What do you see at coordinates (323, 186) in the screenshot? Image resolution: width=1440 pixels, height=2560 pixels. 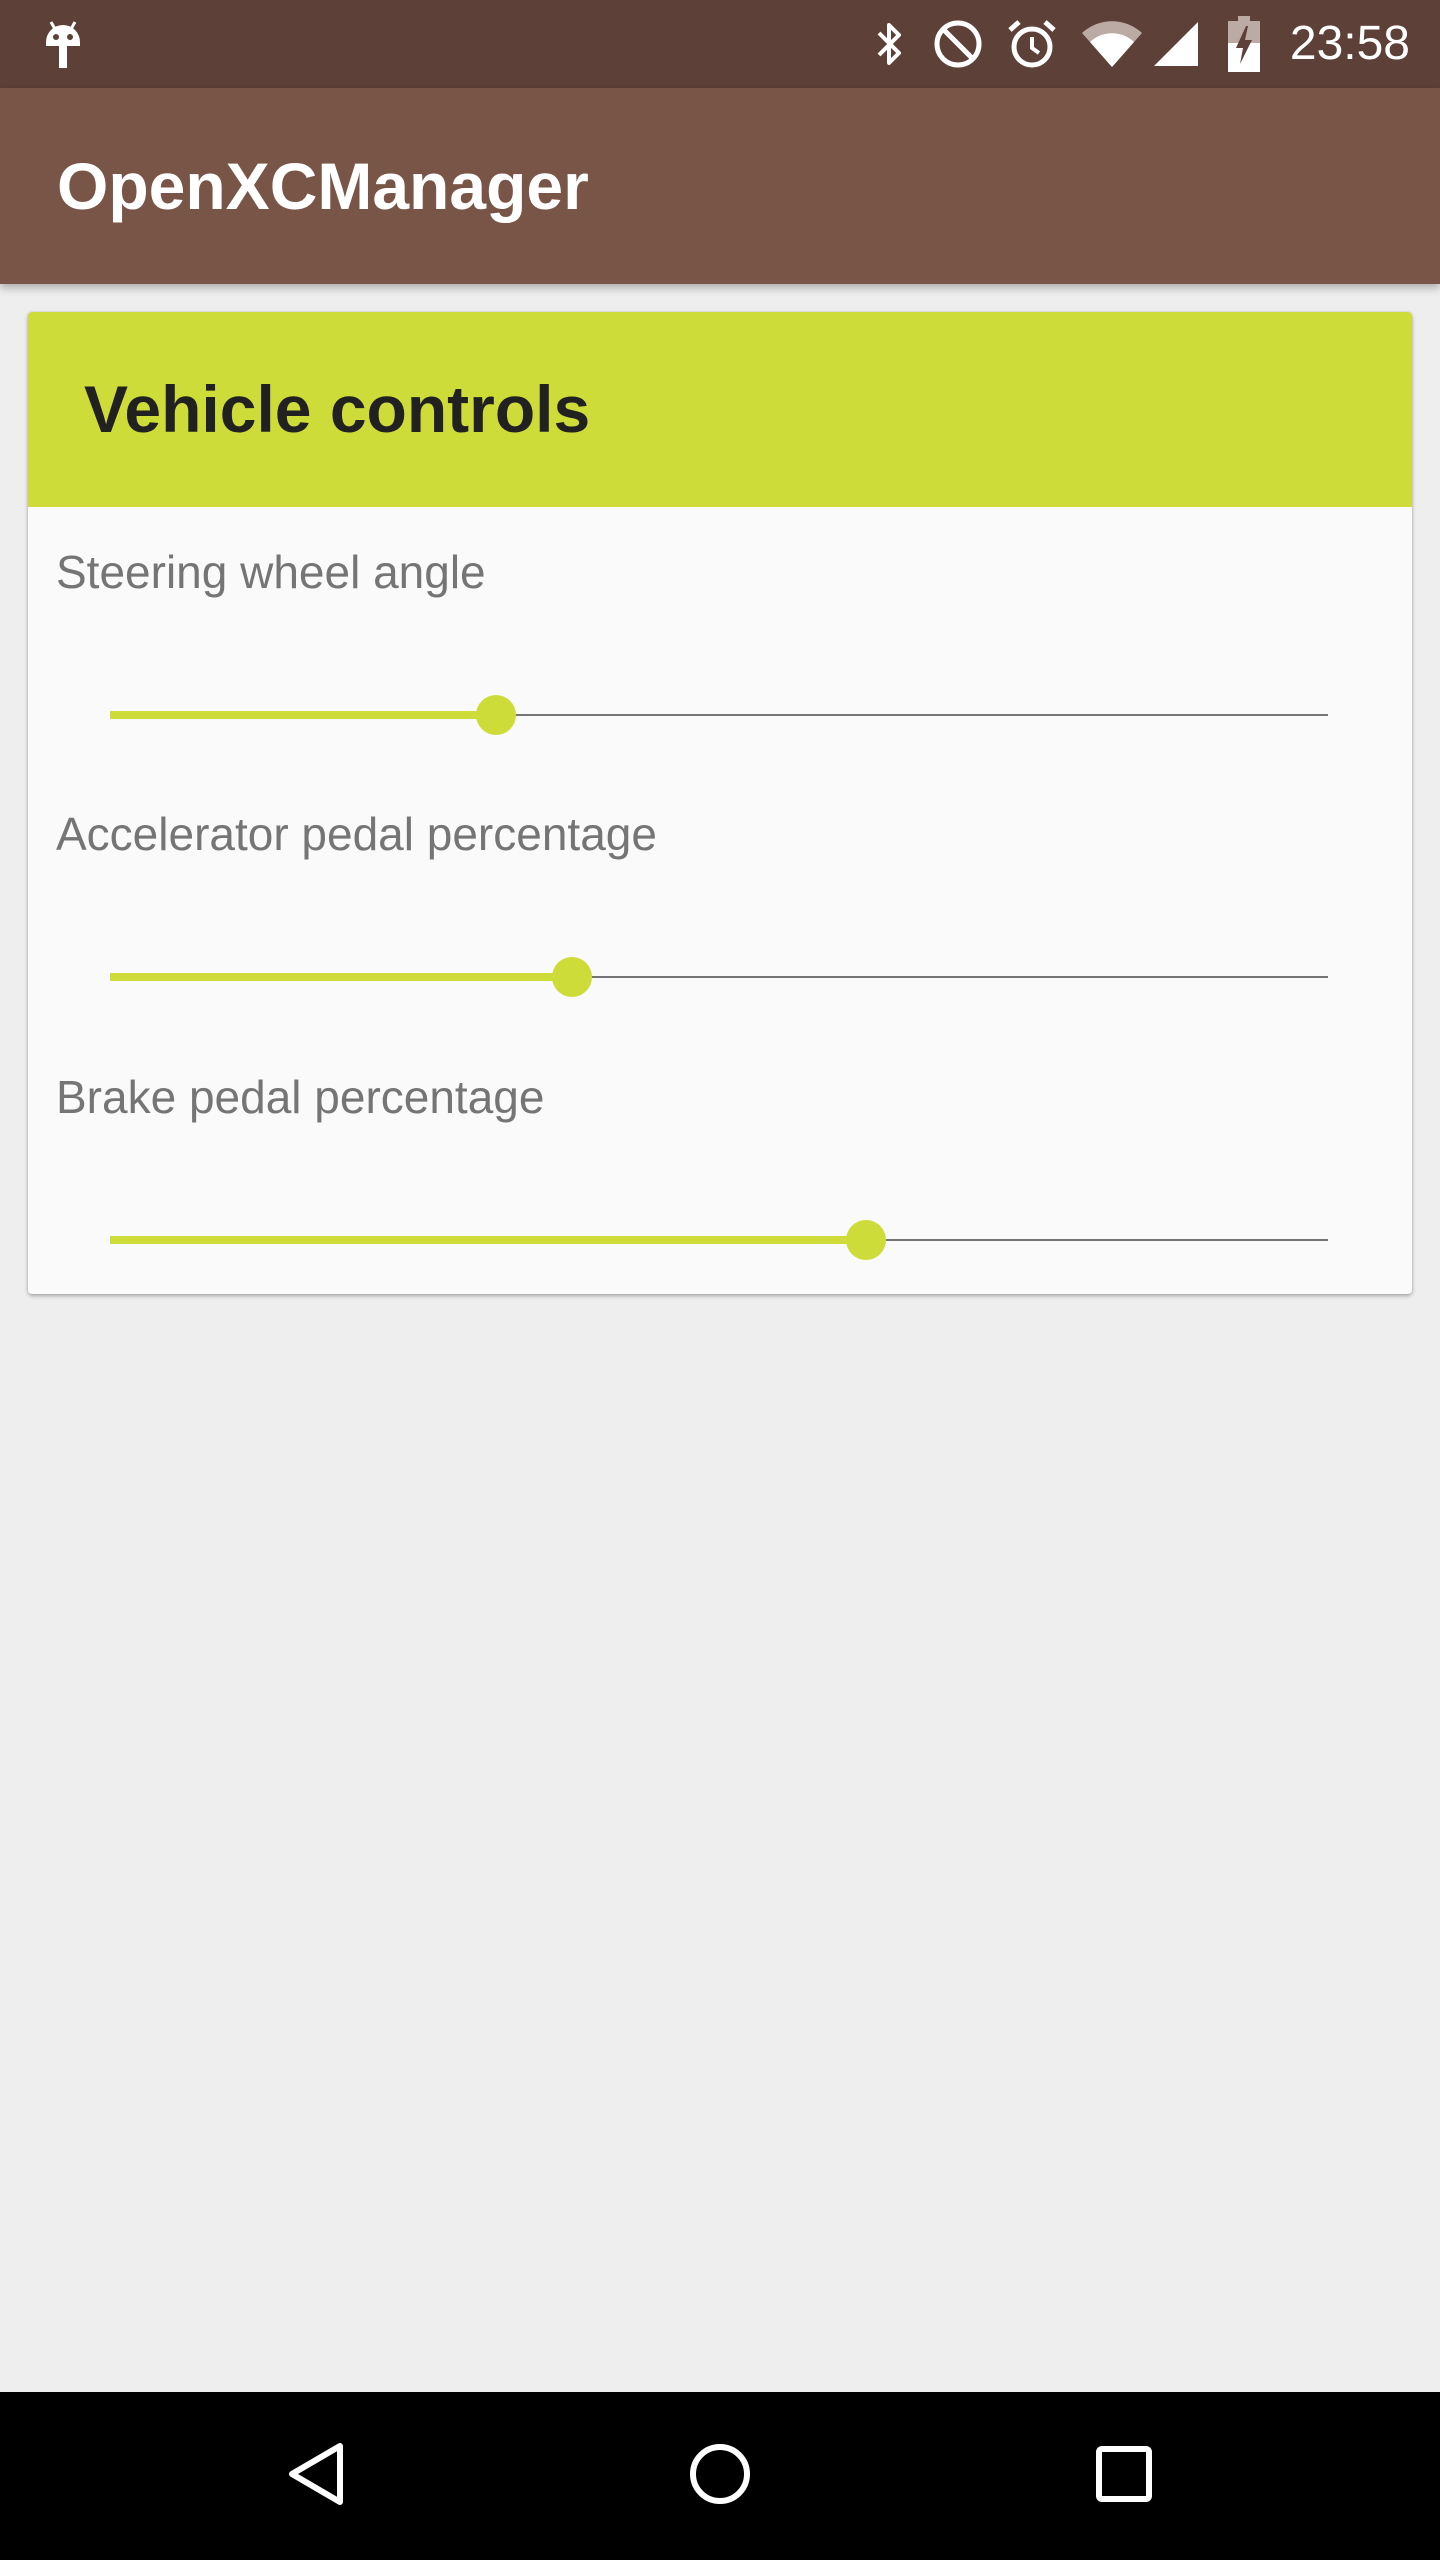 I see `app-title: OpenXCManager` at bounding box center [323, 186].